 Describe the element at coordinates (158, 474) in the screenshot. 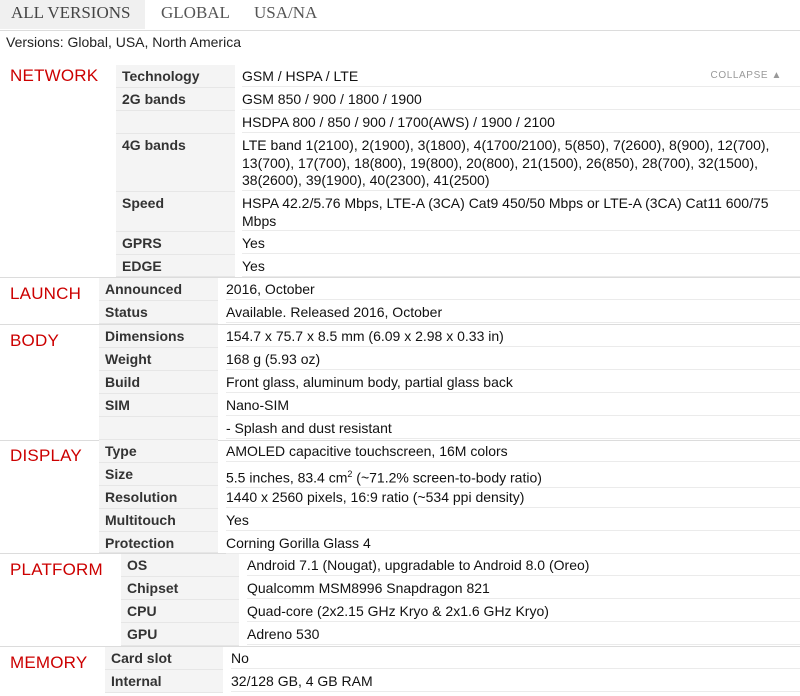

I see `spec-label: Size` at that location.